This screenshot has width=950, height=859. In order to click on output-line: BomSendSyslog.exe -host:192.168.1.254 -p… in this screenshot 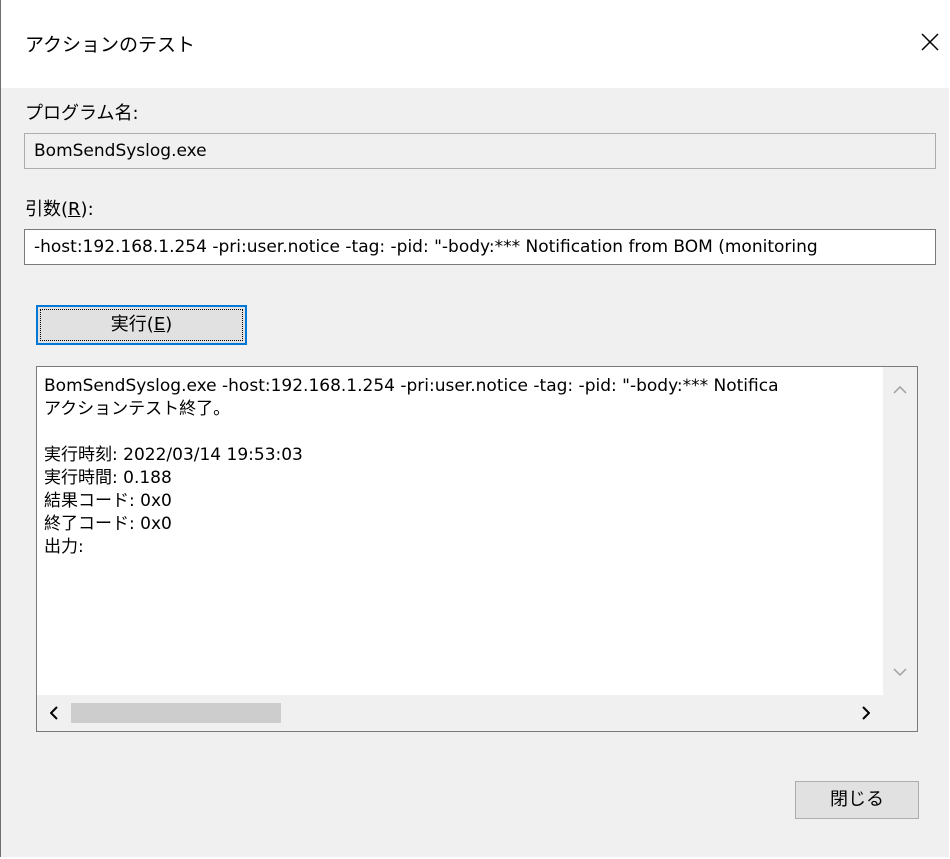, I will do `click(411, 386)`.